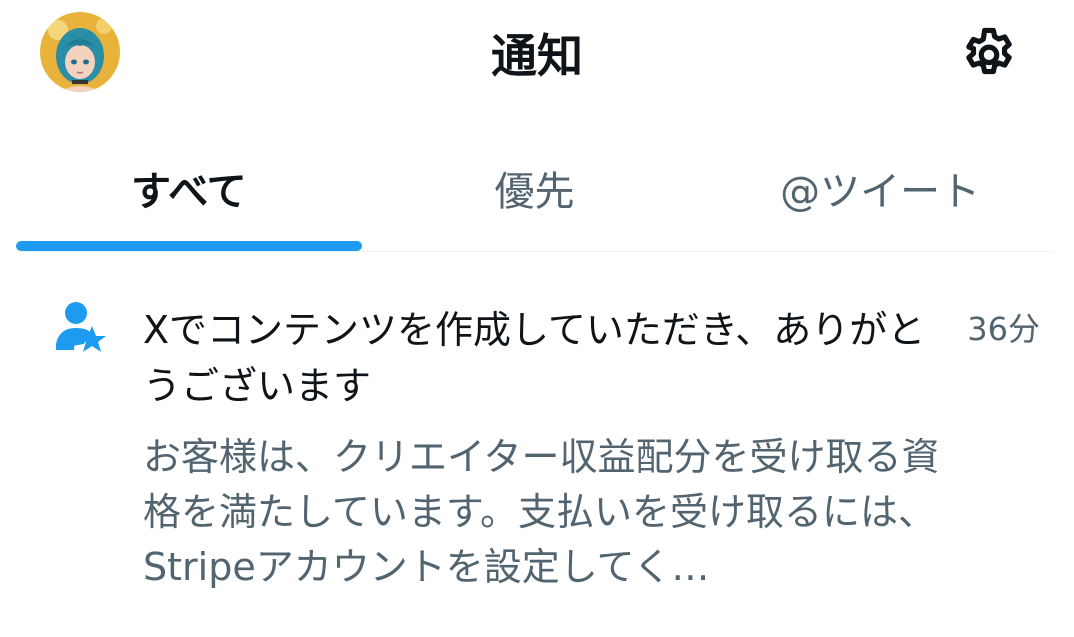 The image size is (1074, 637). I want to click on page-title: 通知, so click(537, 56).